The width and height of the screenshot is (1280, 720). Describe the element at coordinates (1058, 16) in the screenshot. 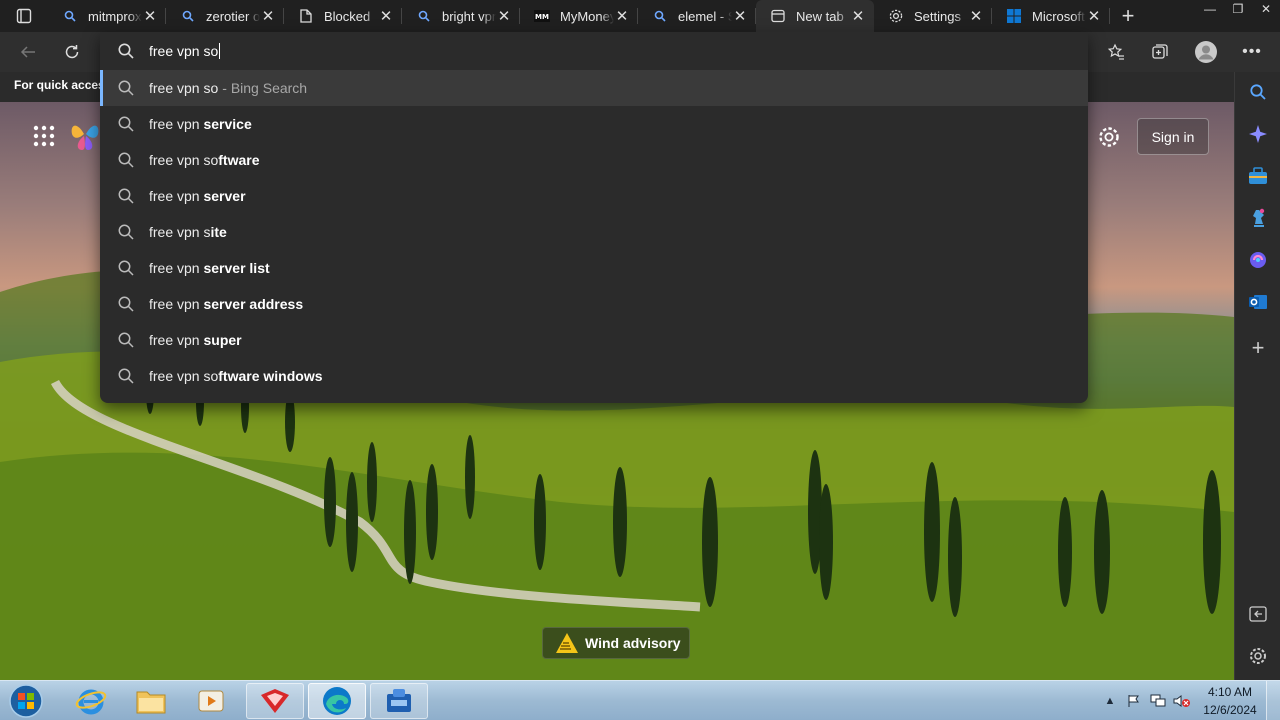

I see `tab-title: Microsoft` at that location.